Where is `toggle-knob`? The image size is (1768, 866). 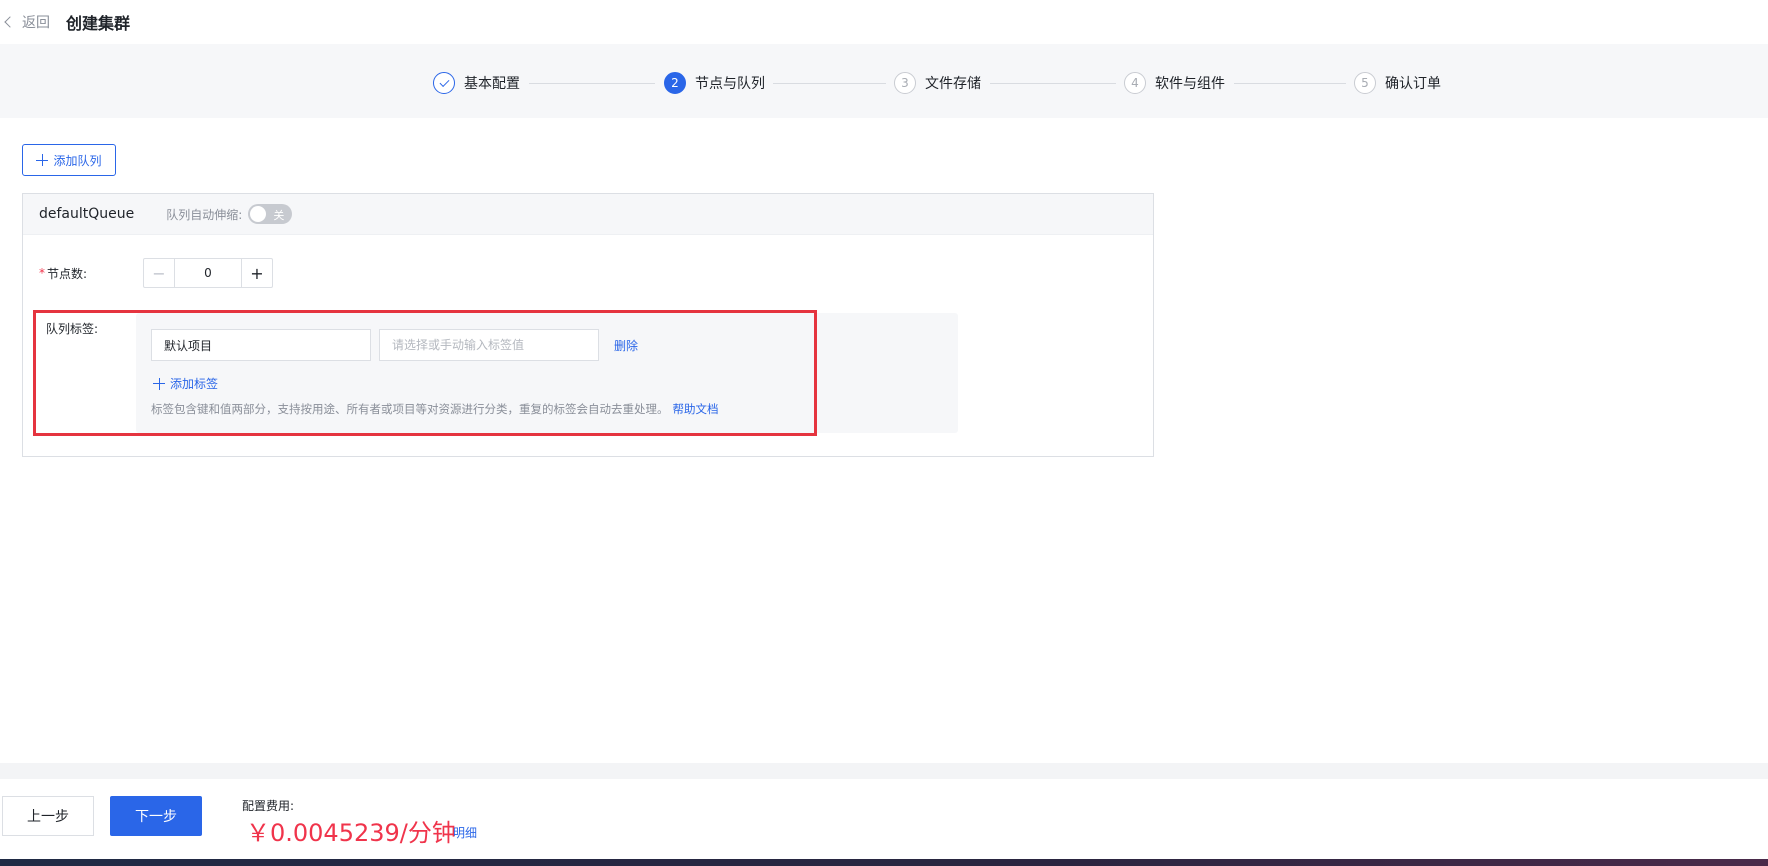 toggle-knob is located at coordinates (258, 214).